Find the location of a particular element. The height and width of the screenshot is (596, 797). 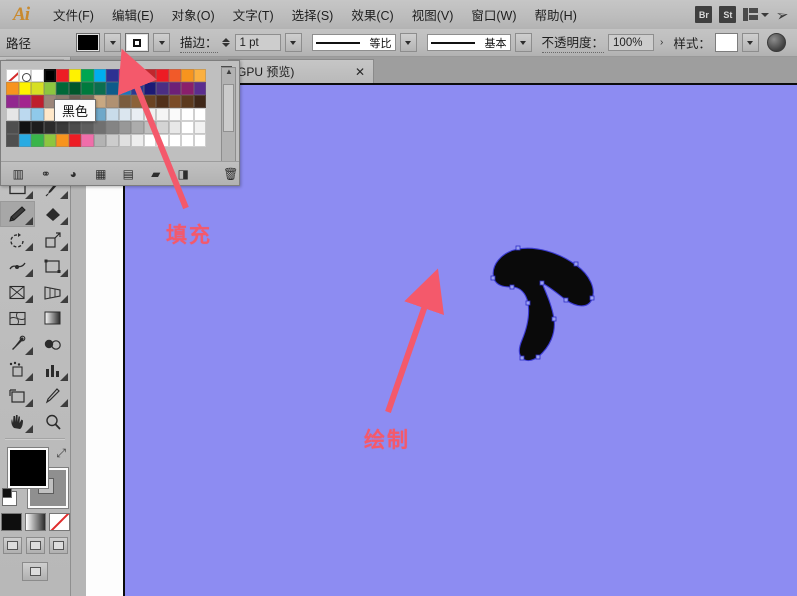

none-mode-icon is located at coordinates (59, 522).